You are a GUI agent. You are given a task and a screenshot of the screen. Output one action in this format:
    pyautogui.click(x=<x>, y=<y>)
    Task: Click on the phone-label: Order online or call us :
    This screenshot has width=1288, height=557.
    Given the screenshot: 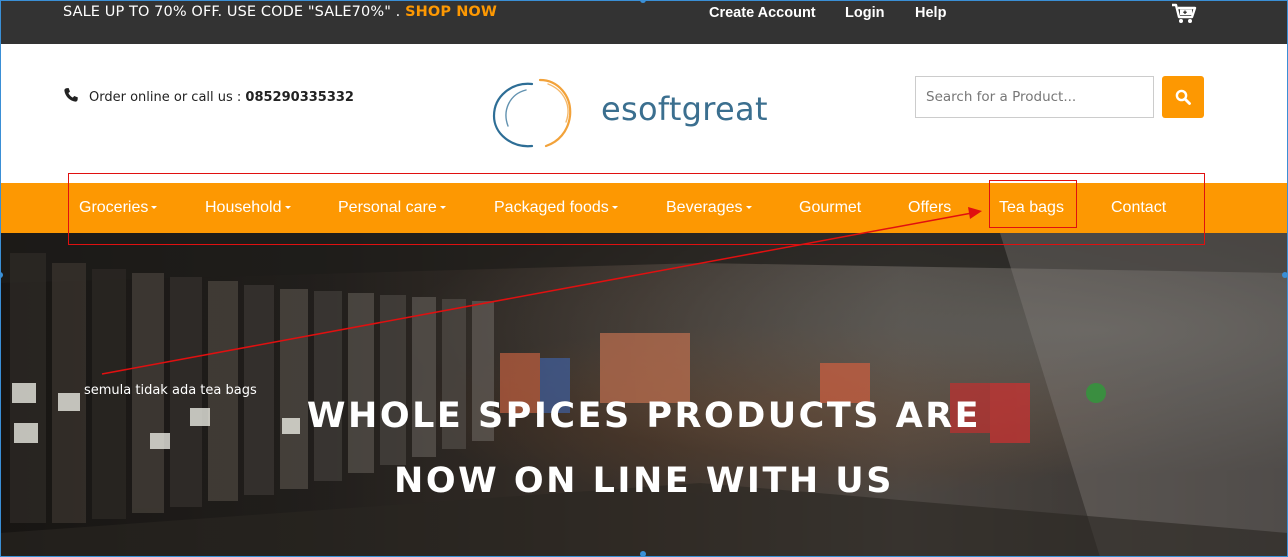 What is the action you would take?
    pyautogui.click(x=167, y=97)
    